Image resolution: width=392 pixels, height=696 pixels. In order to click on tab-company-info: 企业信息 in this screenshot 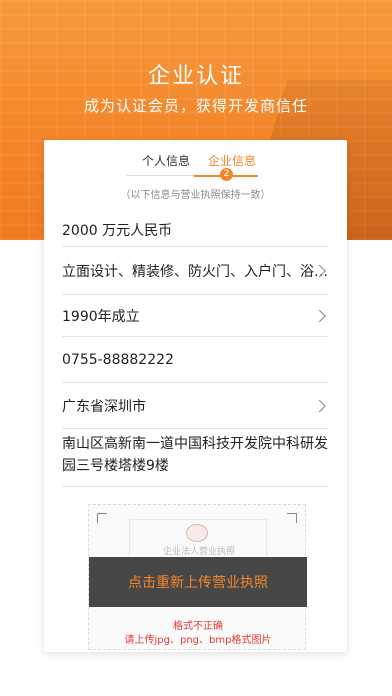, I will do `click(232, 160)`.